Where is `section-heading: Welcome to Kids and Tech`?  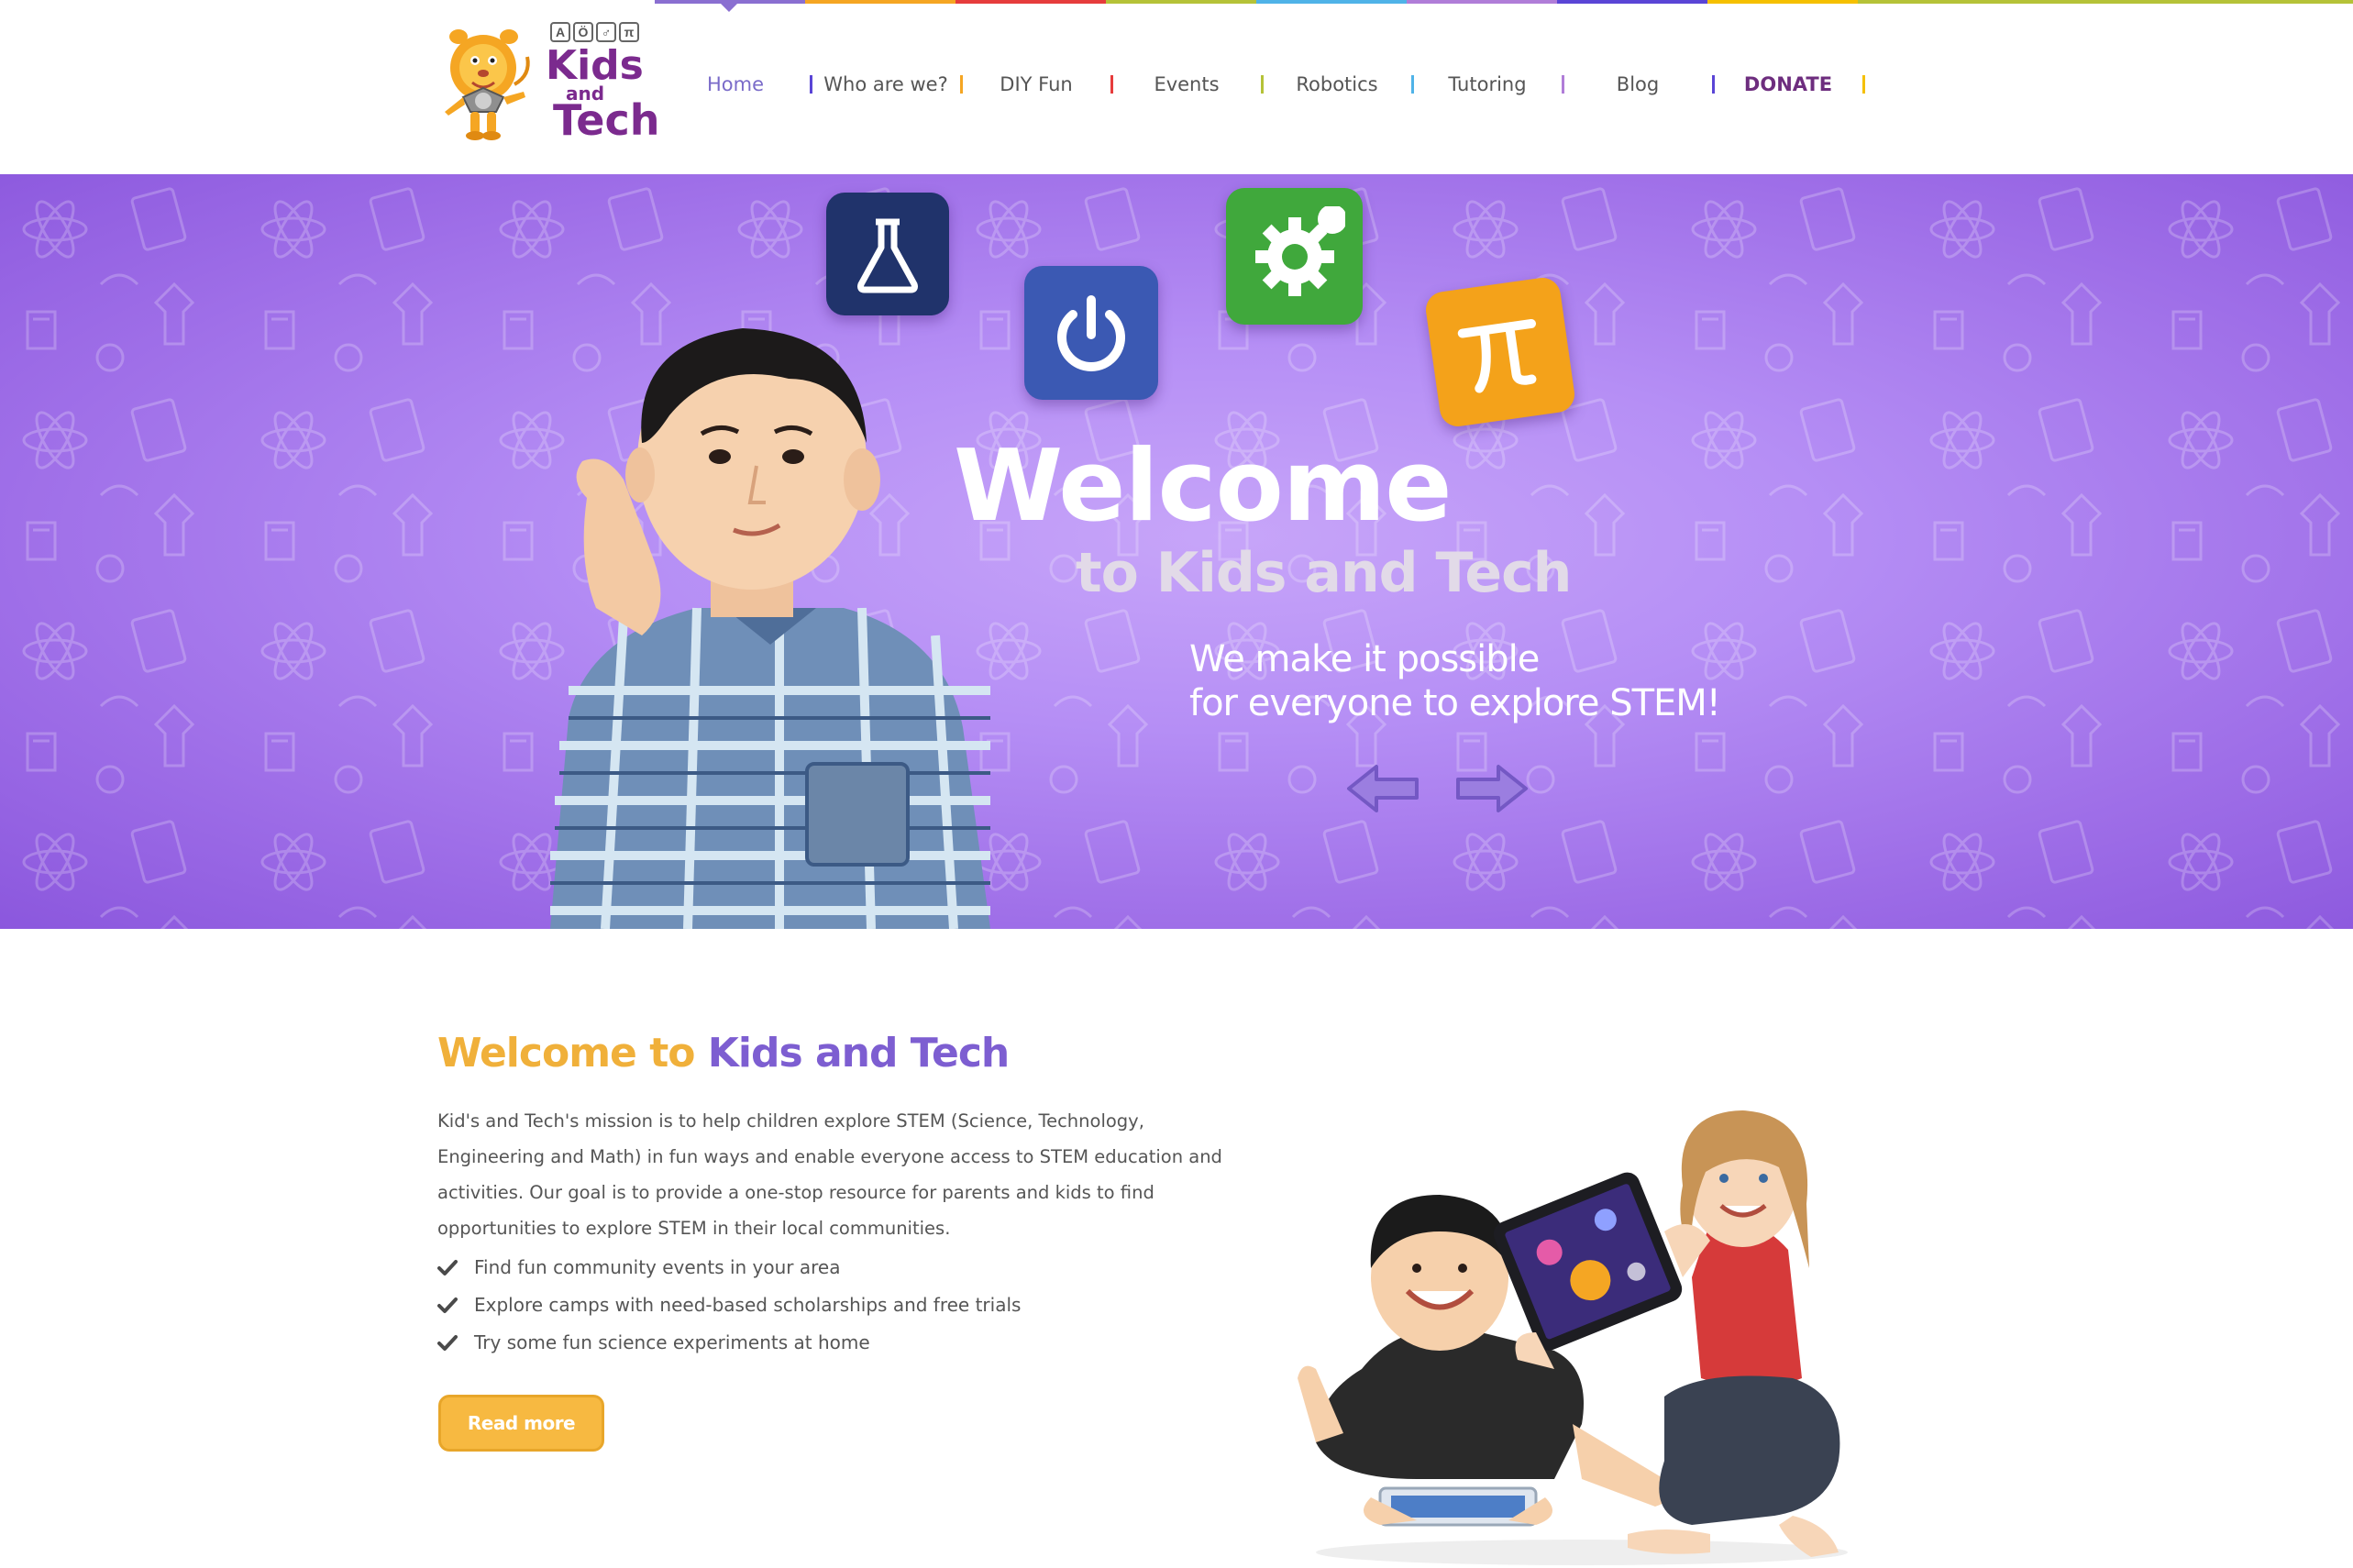 section-heading: Welcome to Kids and Tech is located at coordinates (723, 1053).